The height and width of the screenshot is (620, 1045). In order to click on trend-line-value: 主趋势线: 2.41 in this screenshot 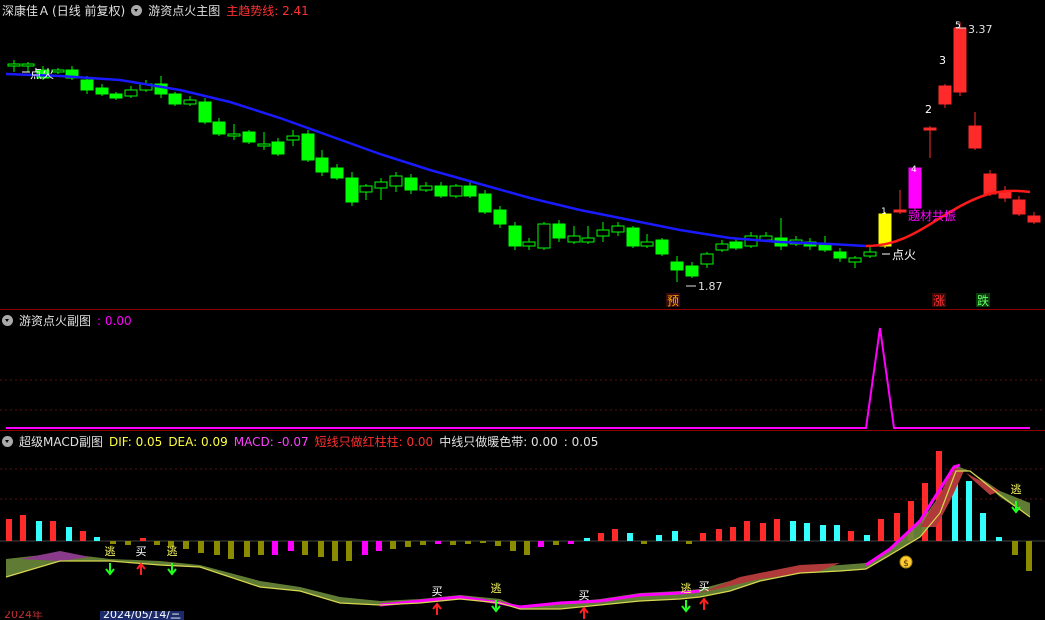, I will do `click(267, 11)`.